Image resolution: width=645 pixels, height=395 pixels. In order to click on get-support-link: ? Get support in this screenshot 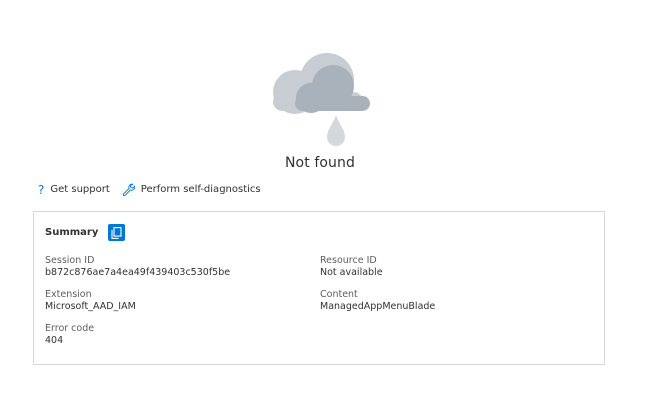, I will do `click(74, 190)`.